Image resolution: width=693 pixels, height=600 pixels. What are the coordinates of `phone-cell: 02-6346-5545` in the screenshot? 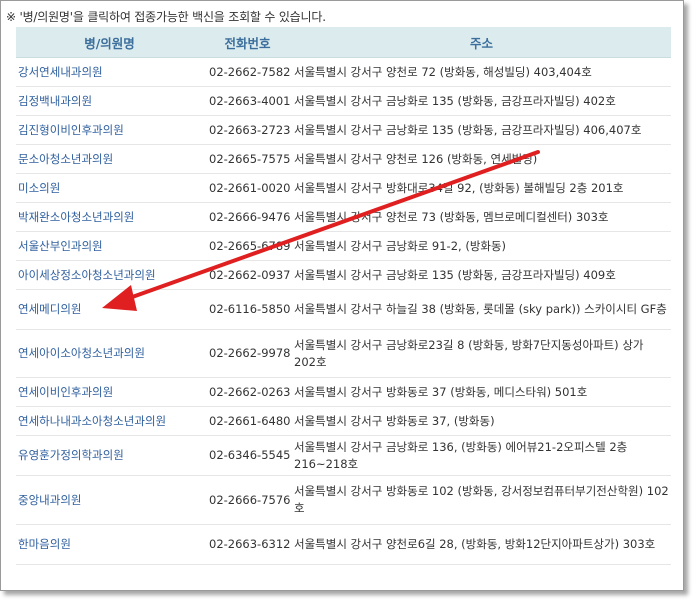 It's located at (247, 455).